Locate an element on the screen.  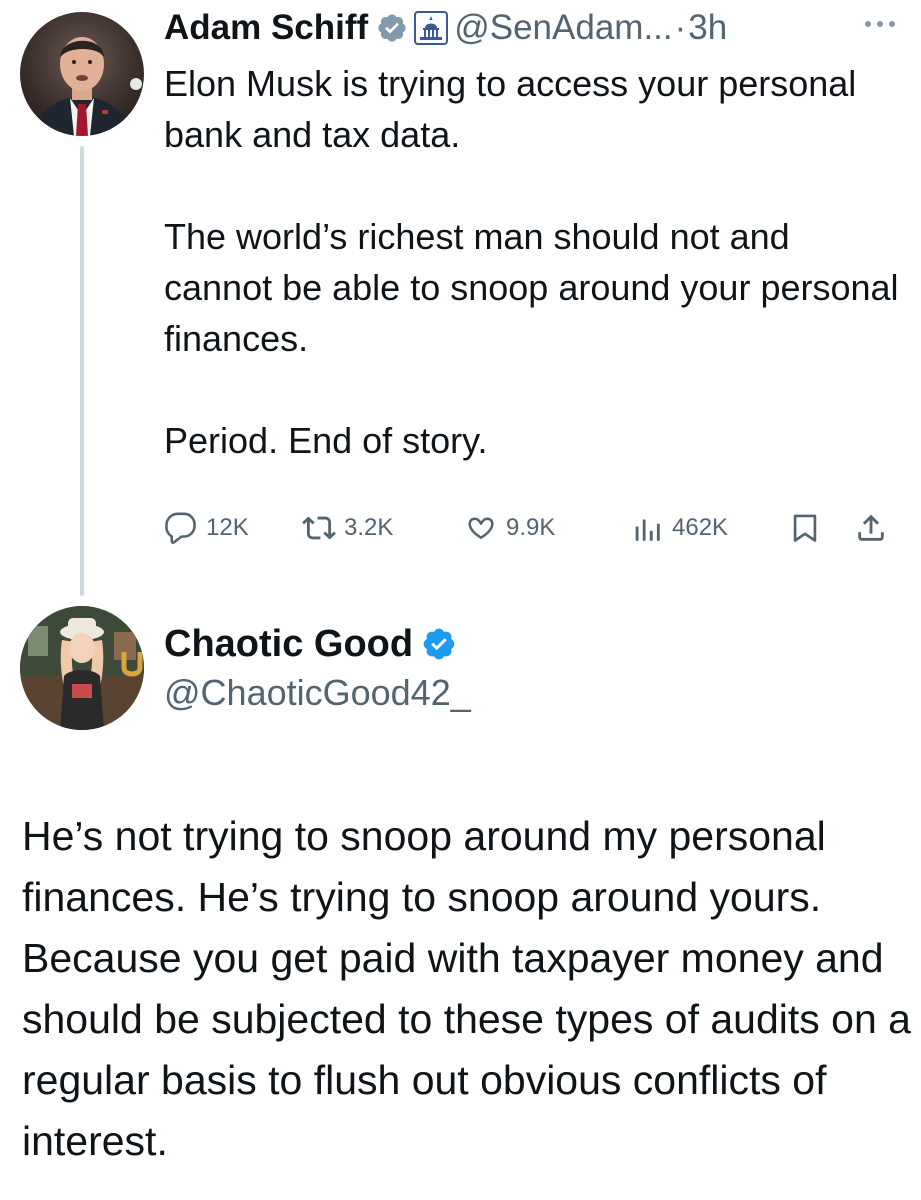
heart-icon is located at coordinates (481, 528).